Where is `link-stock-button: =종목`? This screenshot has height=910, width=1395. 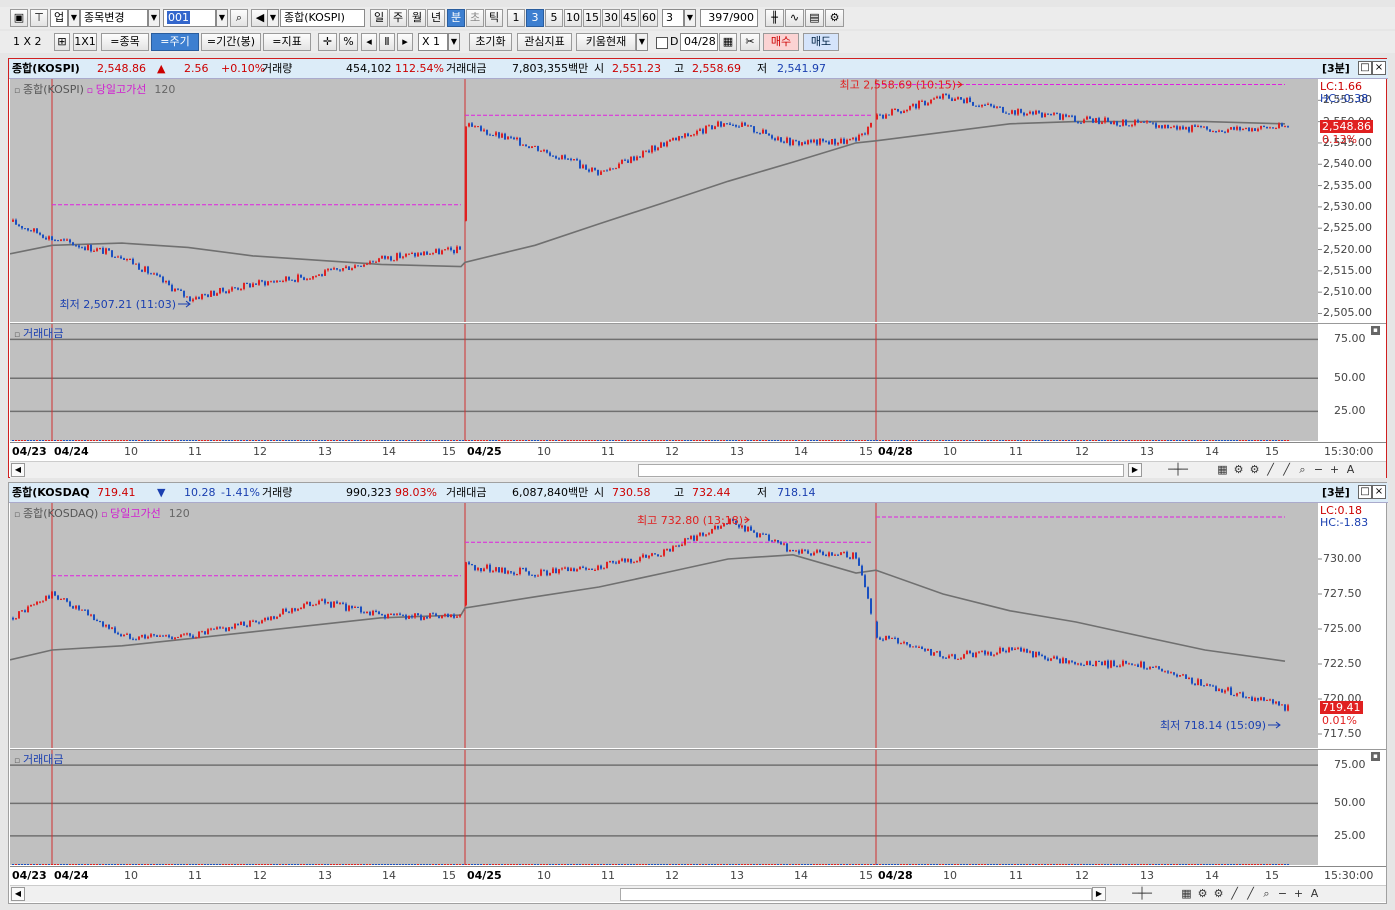
link-stock-button: =종목 is located at coordinates (125, 42).